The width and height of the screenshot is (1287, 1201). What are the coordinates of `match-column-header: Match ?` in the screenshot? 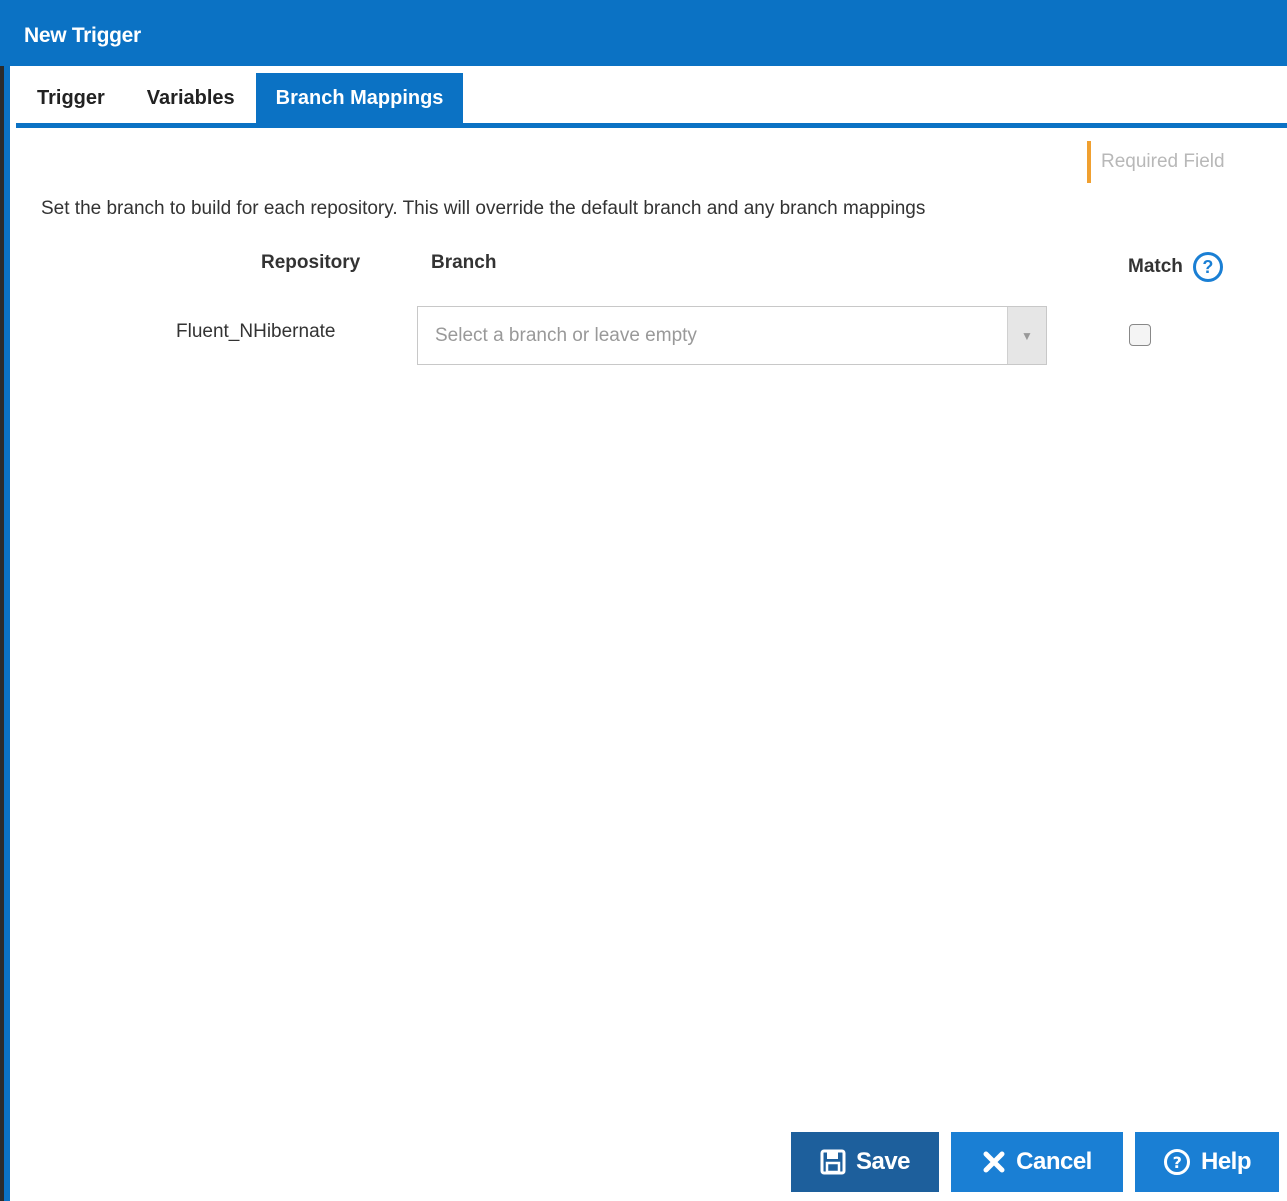 It's located at (1175, 267).